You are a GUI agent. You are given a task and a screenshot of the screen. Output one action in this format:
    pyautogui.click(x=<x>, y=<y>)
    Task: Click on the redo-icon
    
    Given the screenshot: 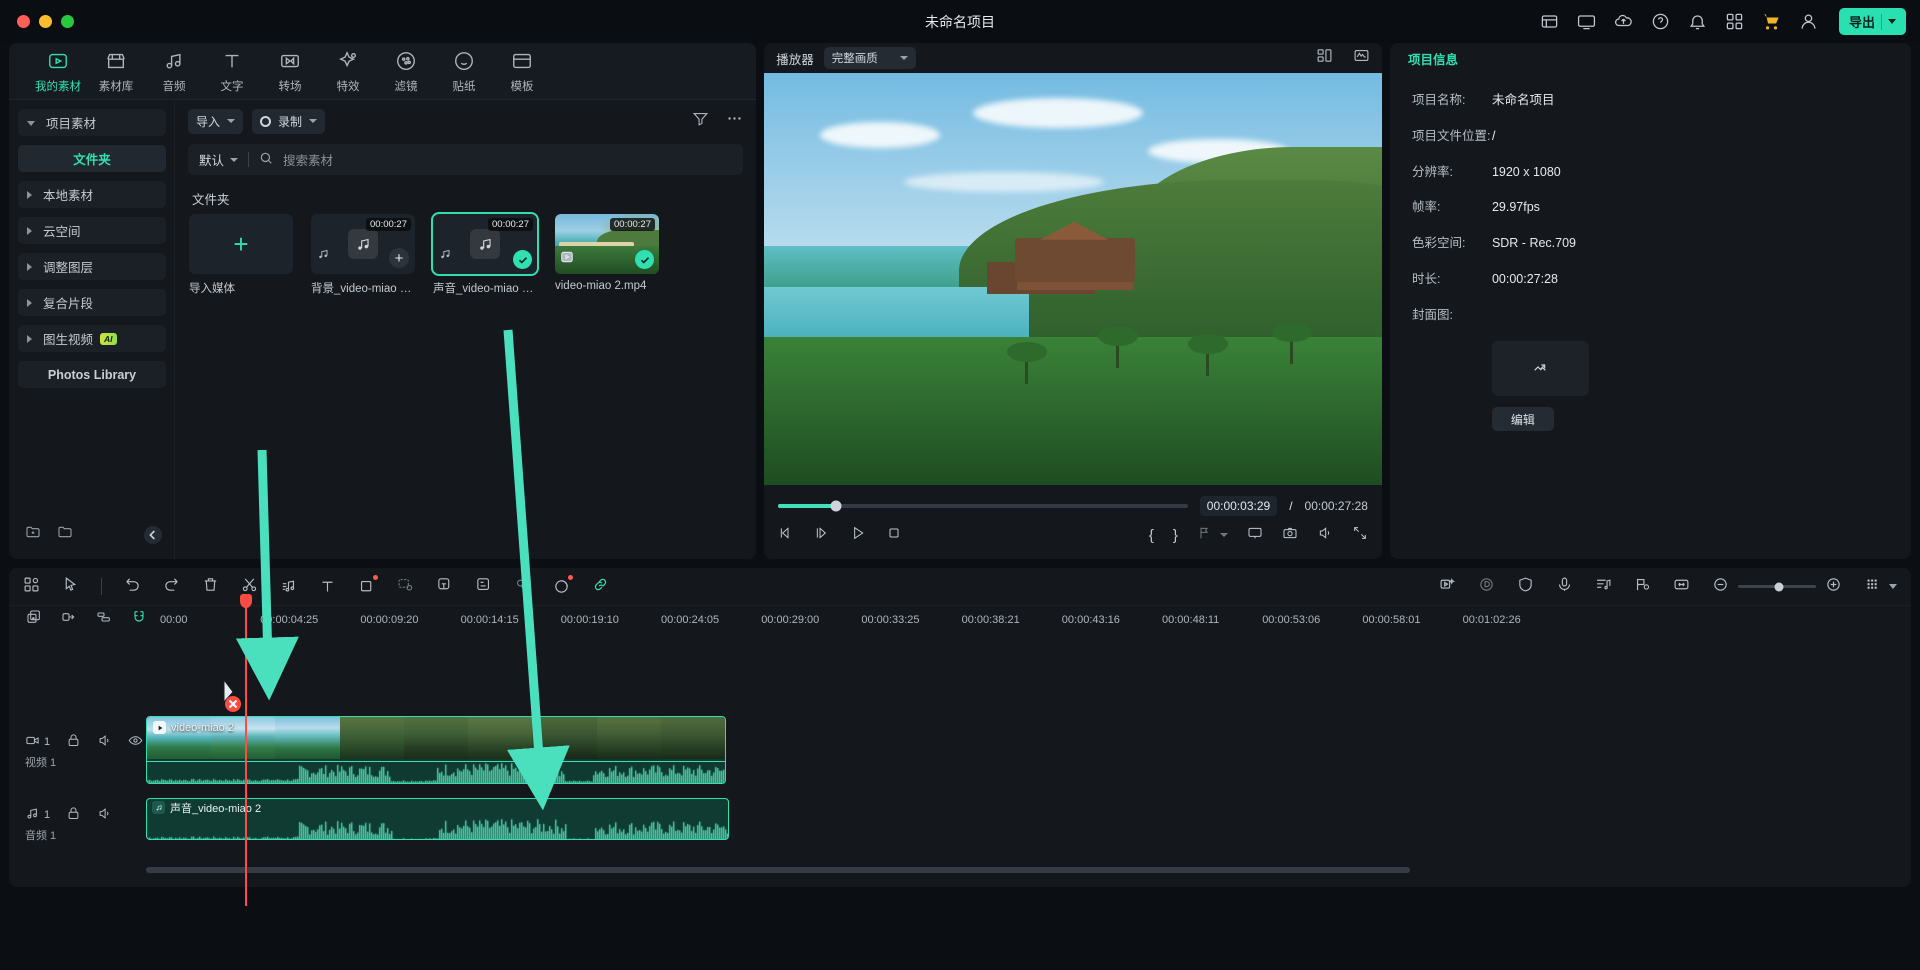 What is the action you would take?
    pyautogui.click(x=171, y=587)
    